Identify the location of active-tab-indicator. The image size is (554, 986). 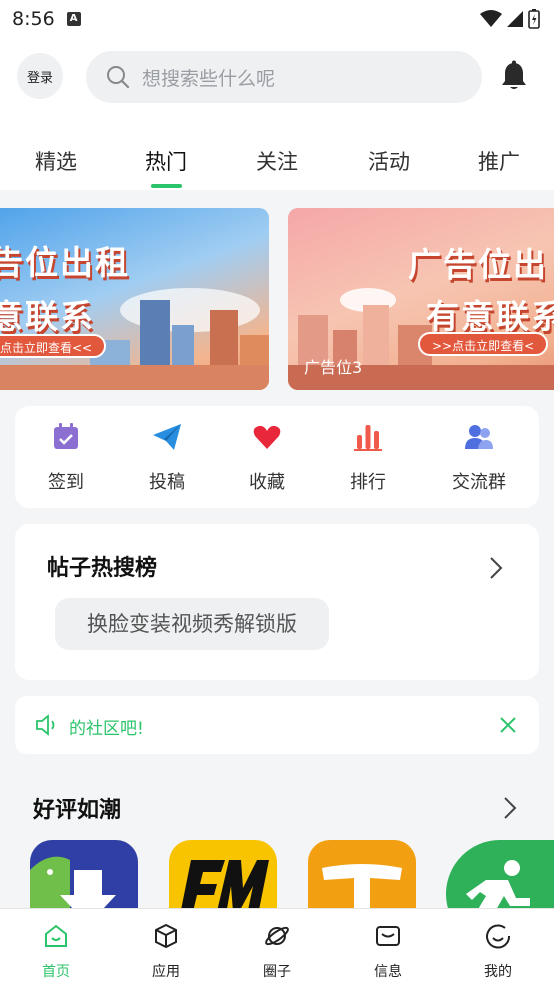
(166, 186).